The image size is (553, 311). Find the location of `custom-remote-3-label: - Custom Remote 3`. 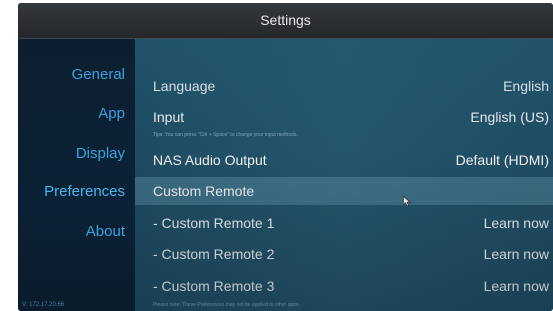

custom-remote-3-label: - Custom Remote 3 is located at coordinates (214, 286).